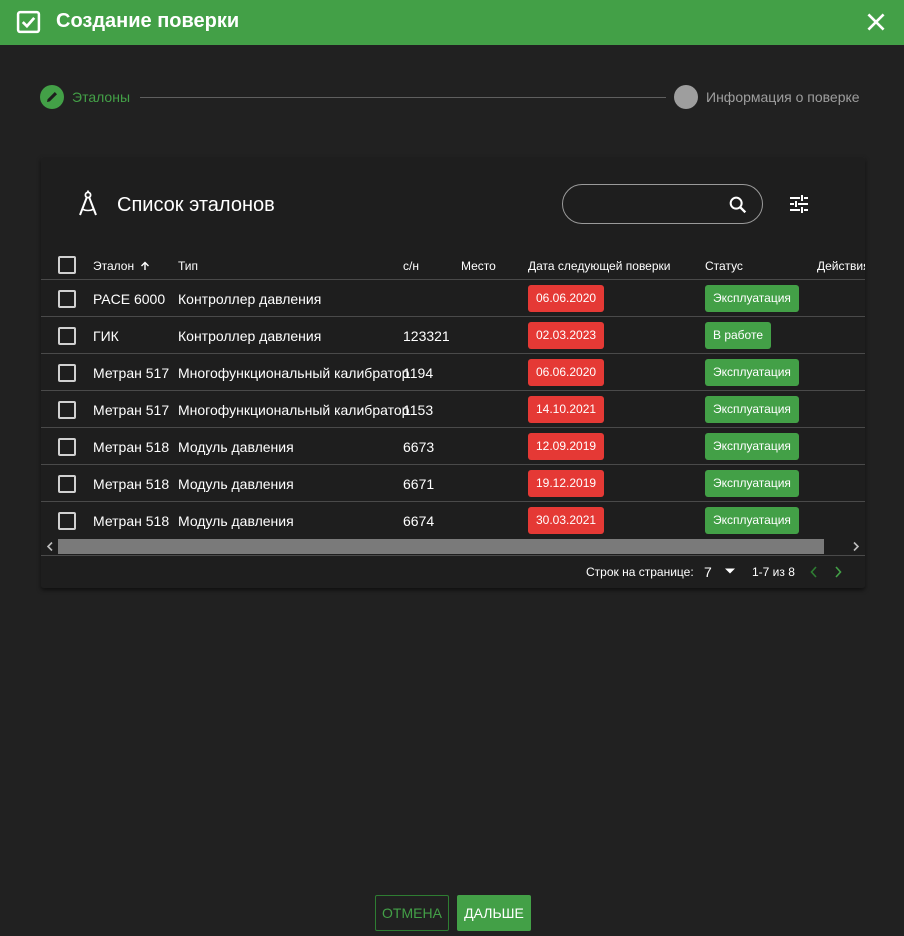 This screenshot has width=904, height=936. Describe the element at coordinates (724, 266) in the screenshot. I see `column-header-status: Статус` at that location.